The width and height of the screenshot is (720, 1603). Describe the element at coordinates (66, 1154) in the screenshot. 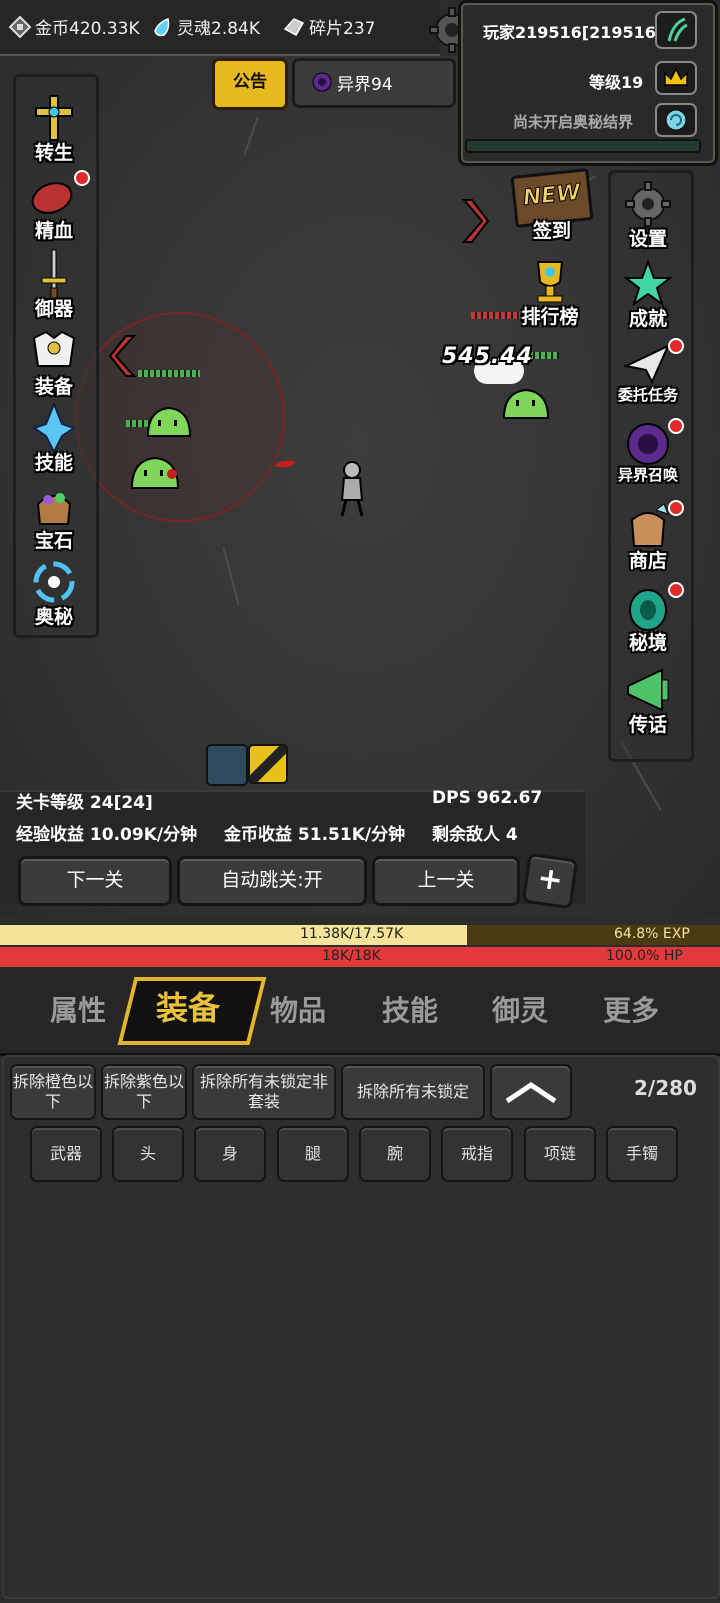

I see `filter-weapon: 武器` at that location.